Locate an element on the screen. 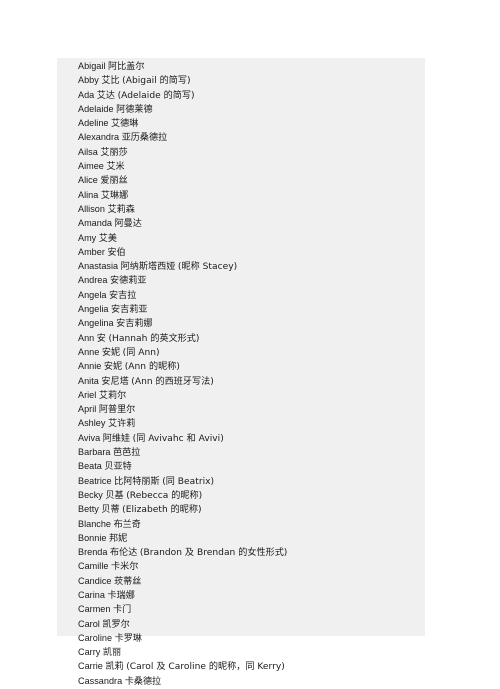 This screenshot has height=689, width=500. name-english: Amanda is located at coordinates (95, 223).